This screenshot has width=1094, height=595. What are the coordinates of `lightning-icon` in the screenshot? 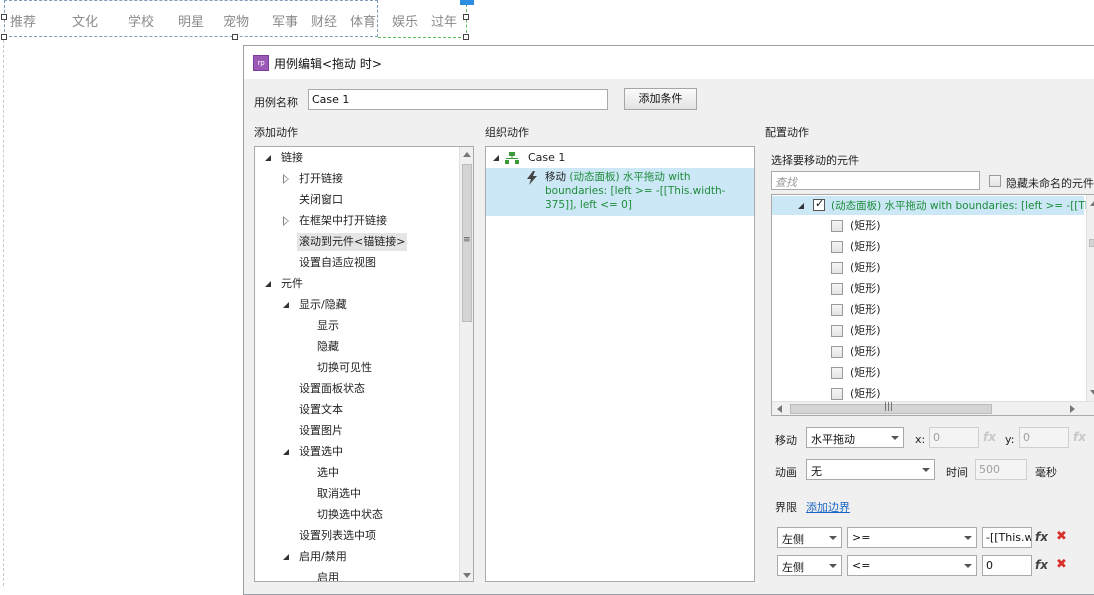 It's located at (532, 178).